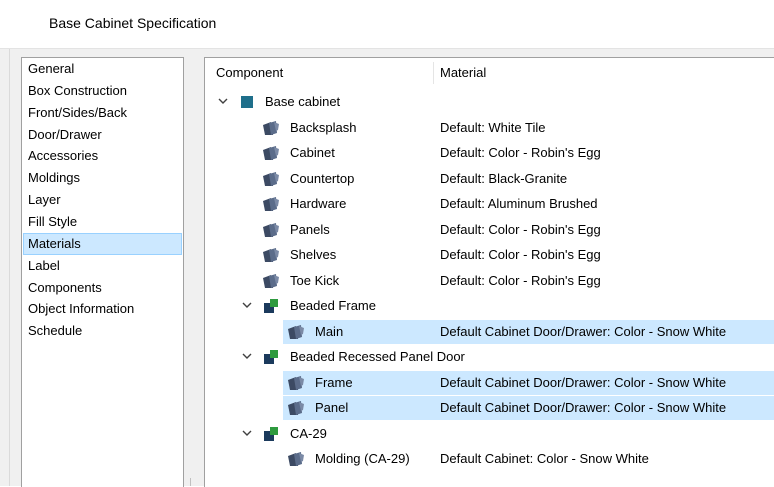 The height and width of the screenshot is (487, 774). I want to click on tree-header: Component Material, so click(489, 73).